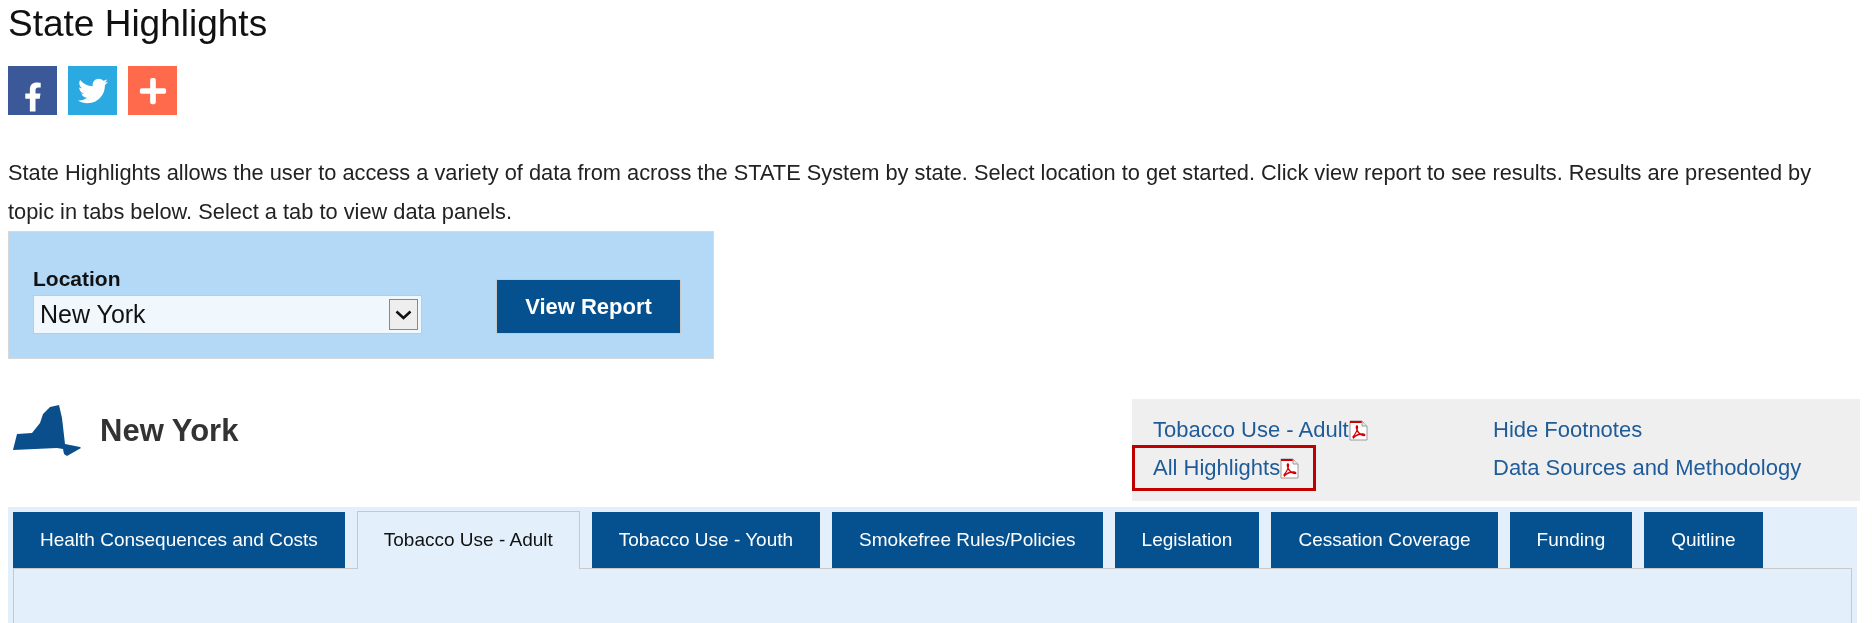  I want to click on chevron-down-icon, so click(403, 314).